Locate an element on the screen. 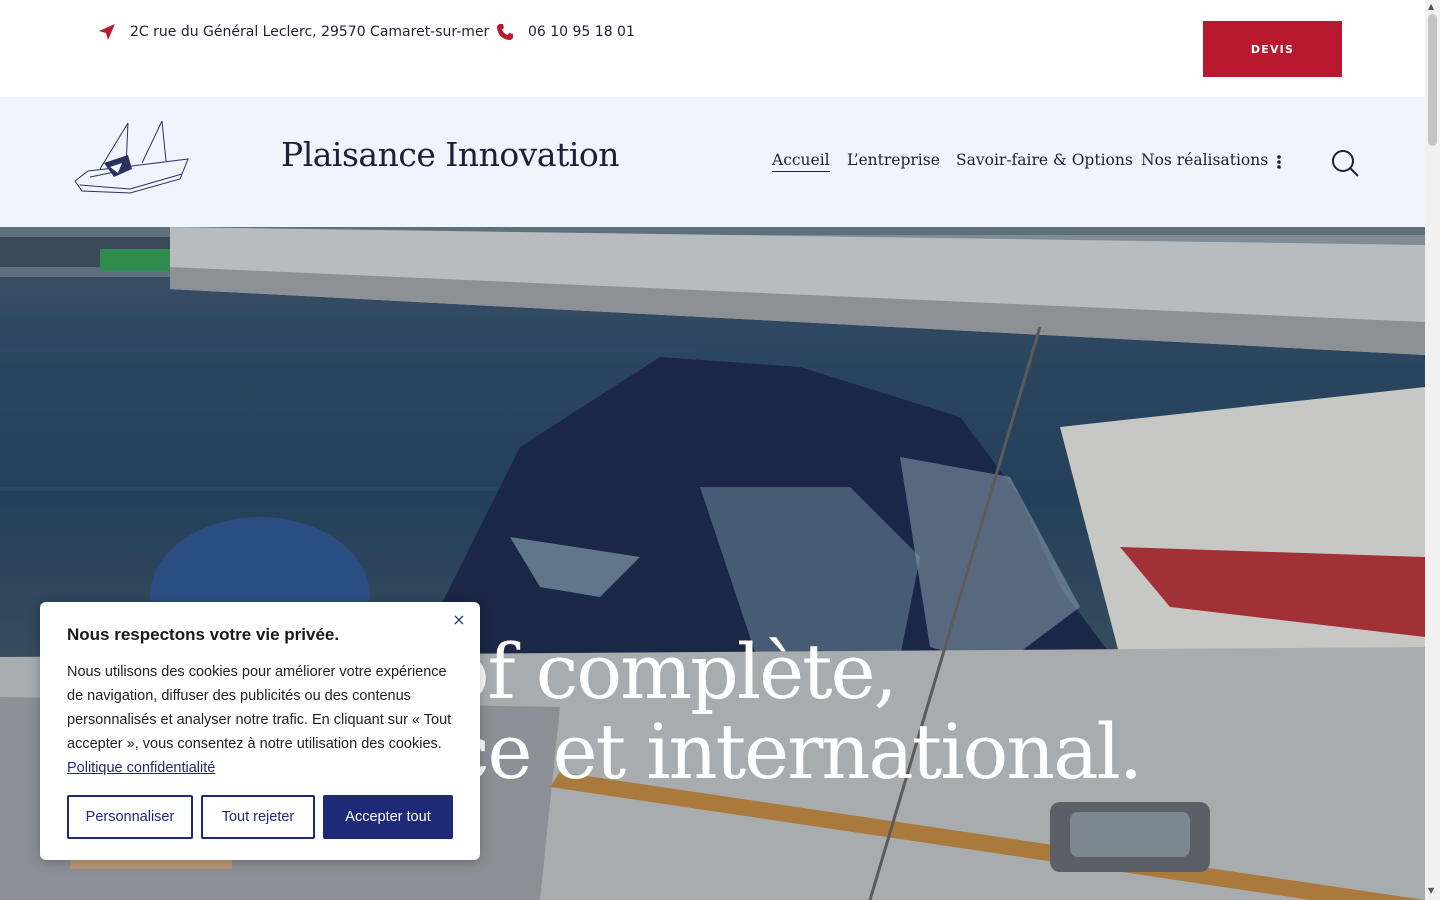  nav-realisations: Nos réalisations is located at coordinates (1204, 160).